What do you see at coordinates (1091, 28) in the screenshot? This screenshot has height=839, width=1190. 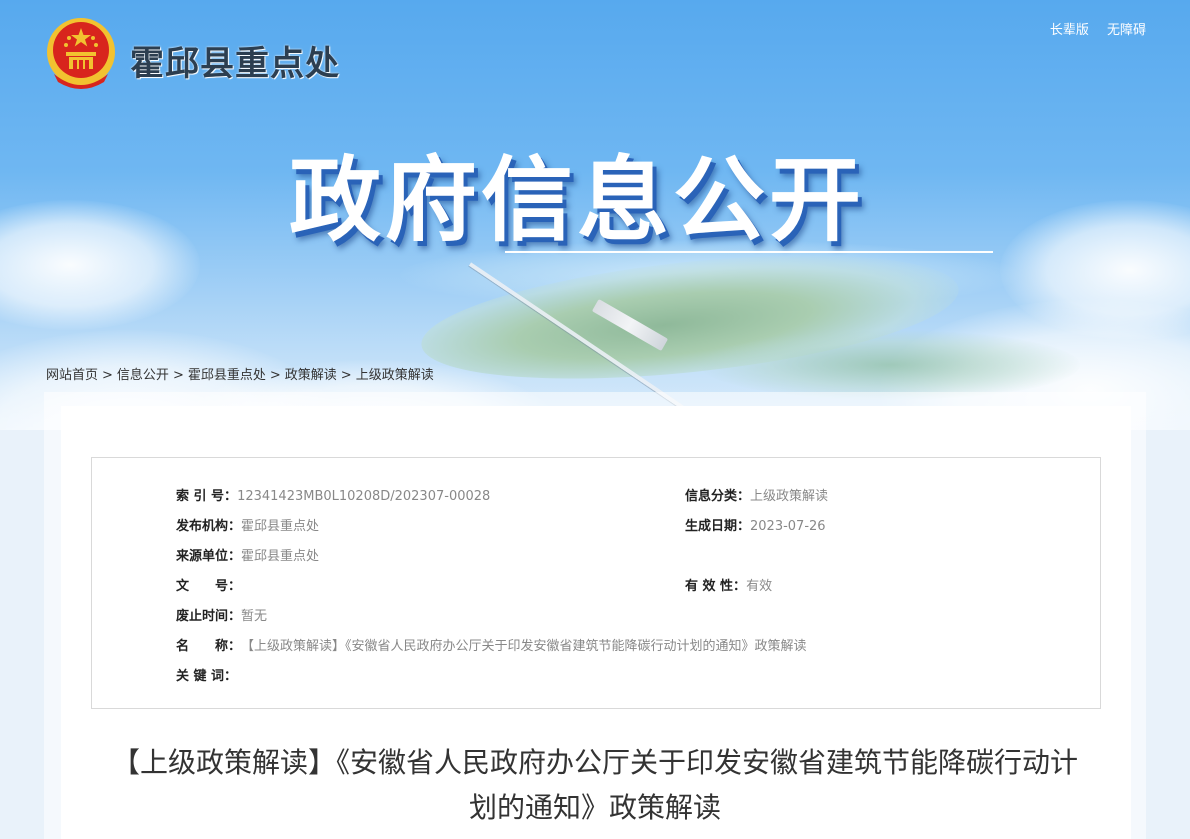 I see `top-links: 长辈版 无障碍` at bounding box center [1091, 28].